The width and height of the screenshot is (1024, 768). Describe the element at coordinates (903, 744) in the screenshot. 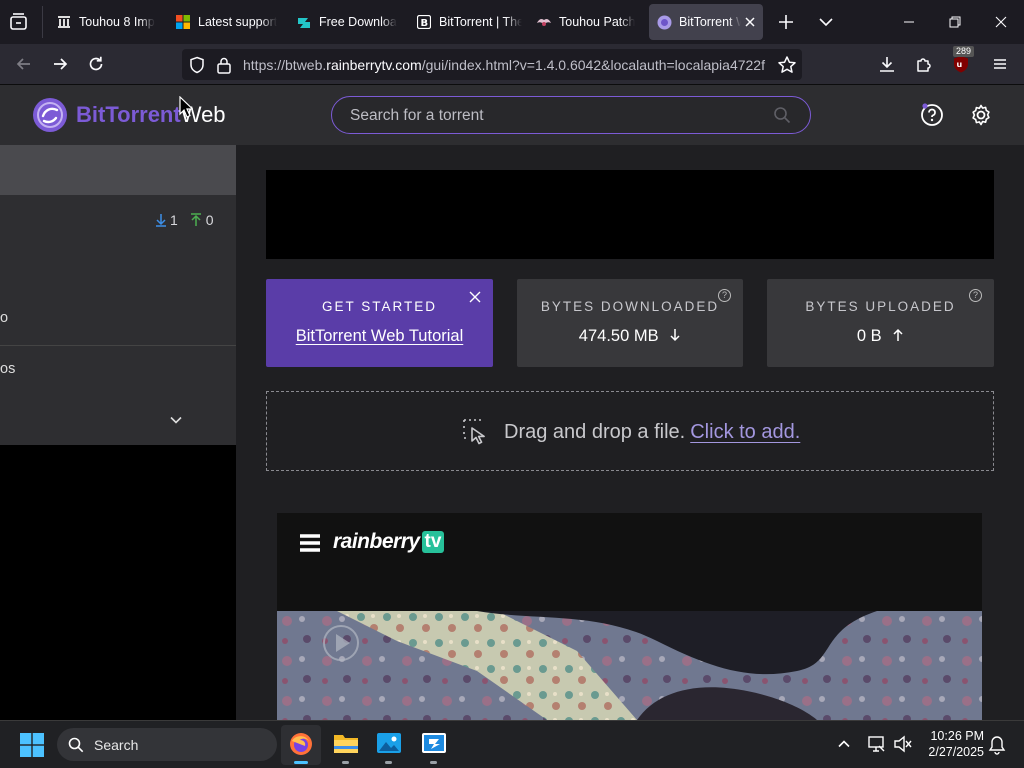

I see `volume-muted-icon` at that location.